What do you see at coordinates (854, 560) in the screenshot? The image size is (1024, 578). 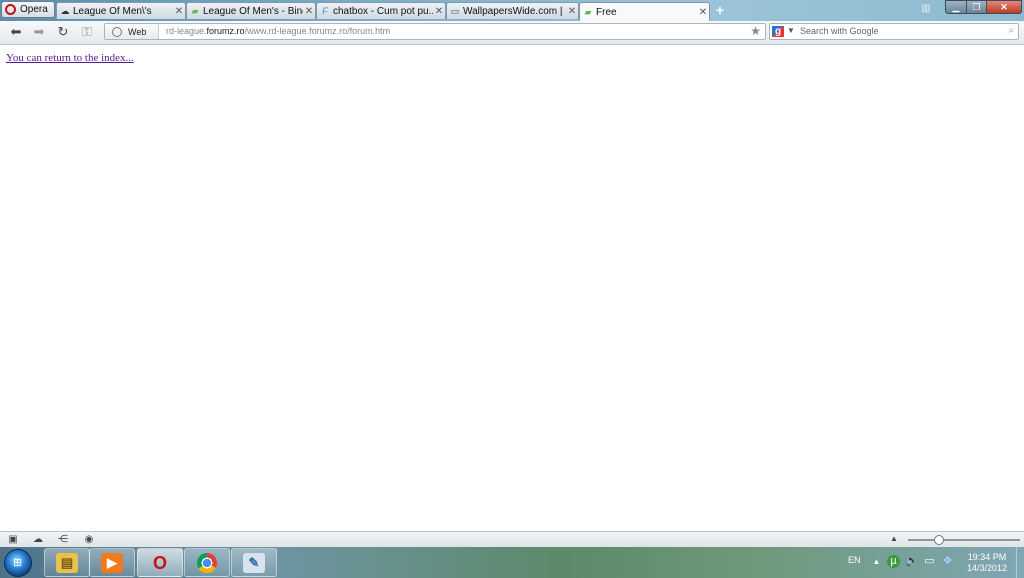 I see `language-indicator: EN` at bounding box center [854, 560].